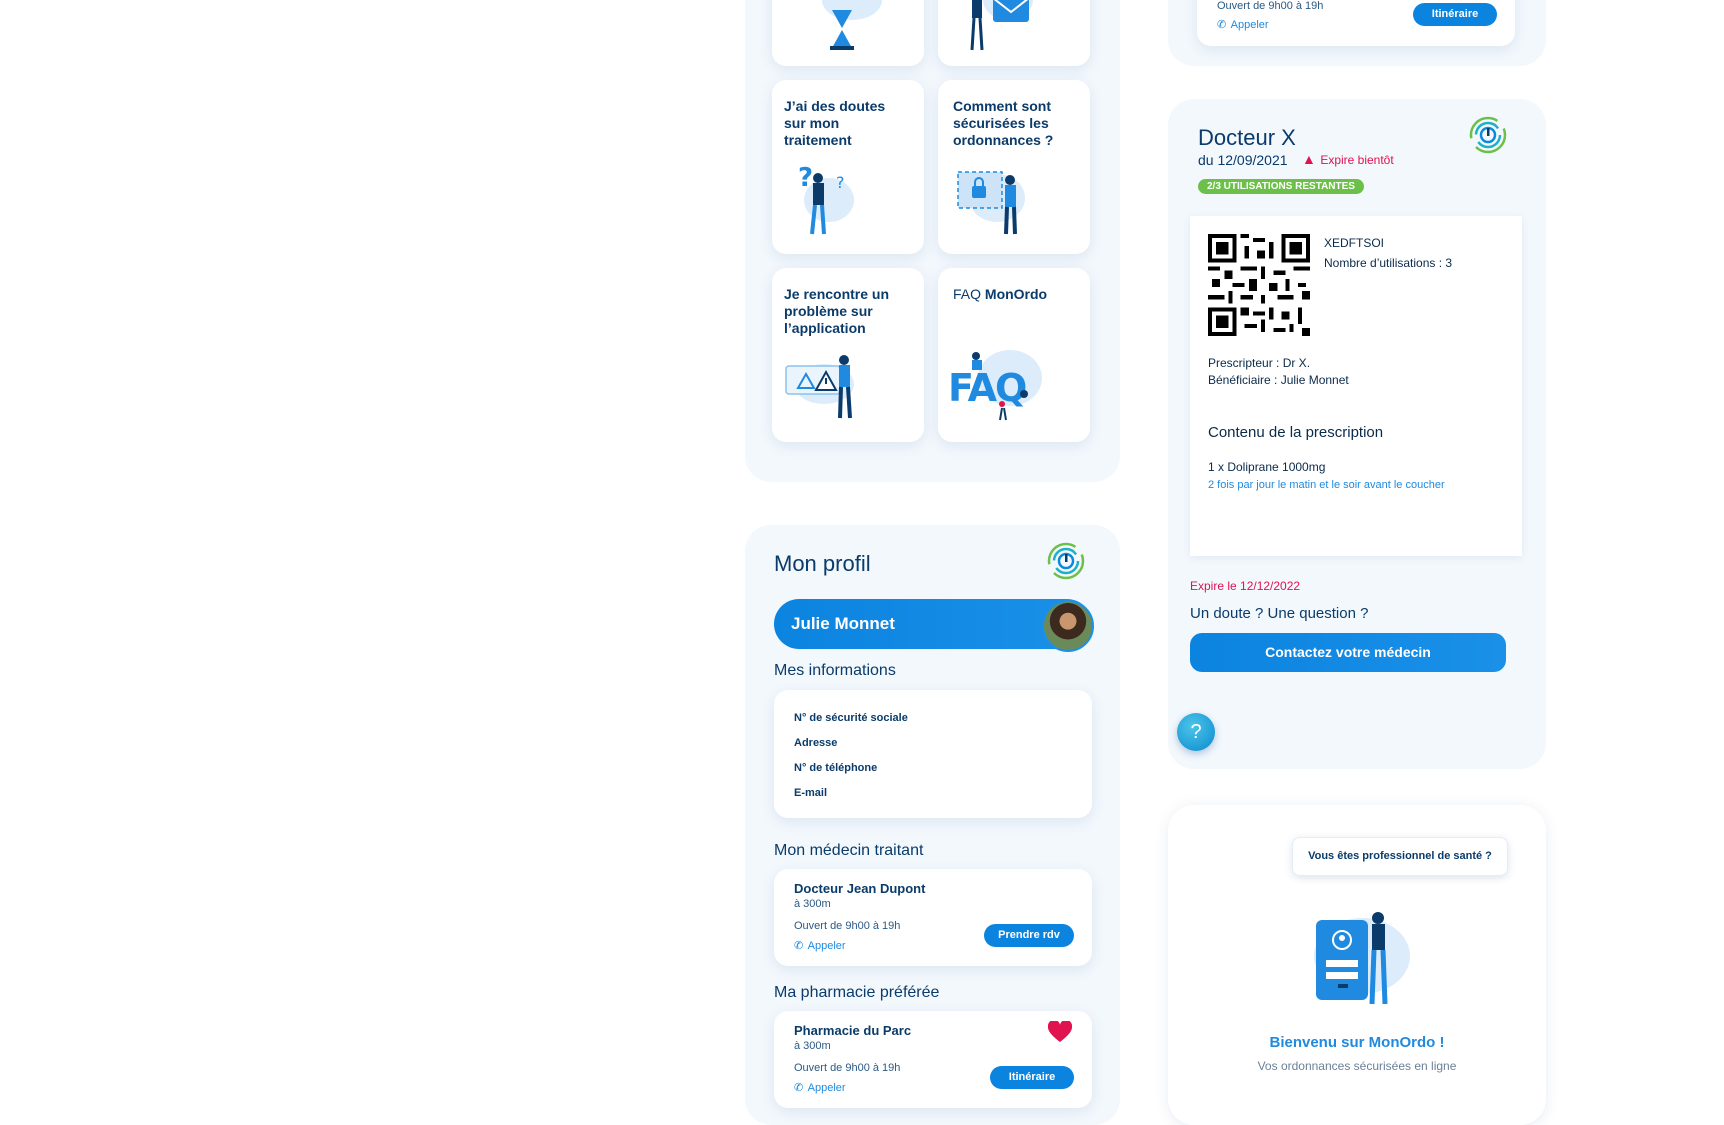  What do you see at coordinates (810, 793) in the screenshot?
I see `info-field-email: E-mail` at bounding box center [810, 793].